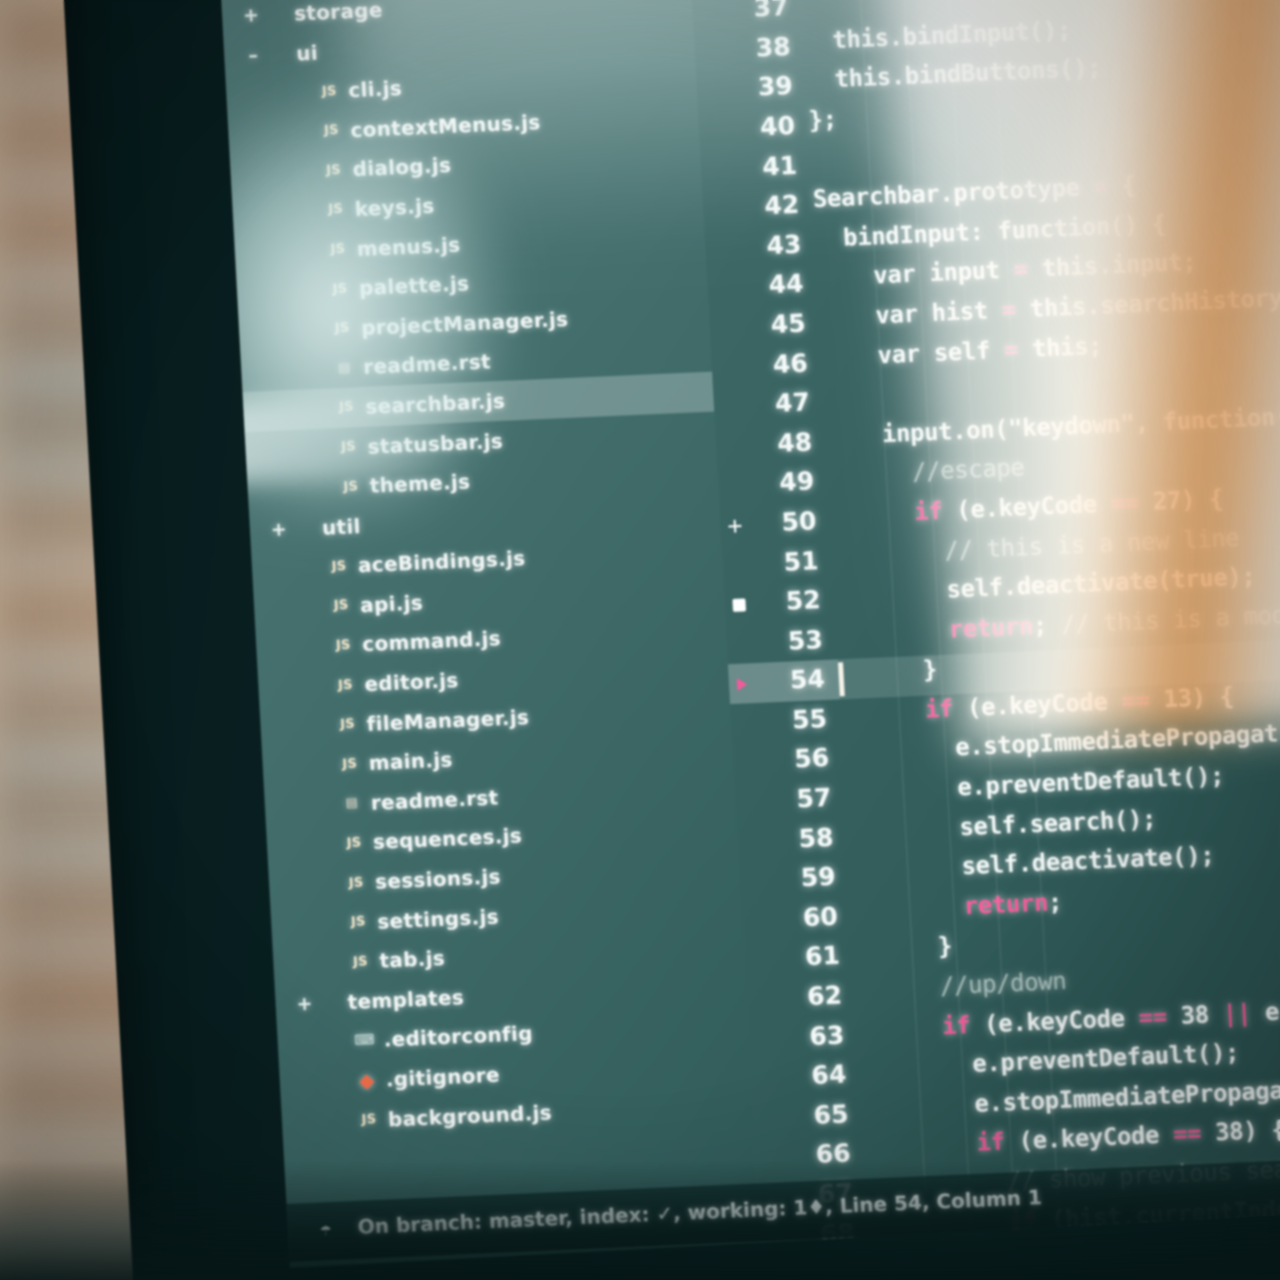  I want to click on file-tree-item-label: aceBindings.js, so click(441, 562).